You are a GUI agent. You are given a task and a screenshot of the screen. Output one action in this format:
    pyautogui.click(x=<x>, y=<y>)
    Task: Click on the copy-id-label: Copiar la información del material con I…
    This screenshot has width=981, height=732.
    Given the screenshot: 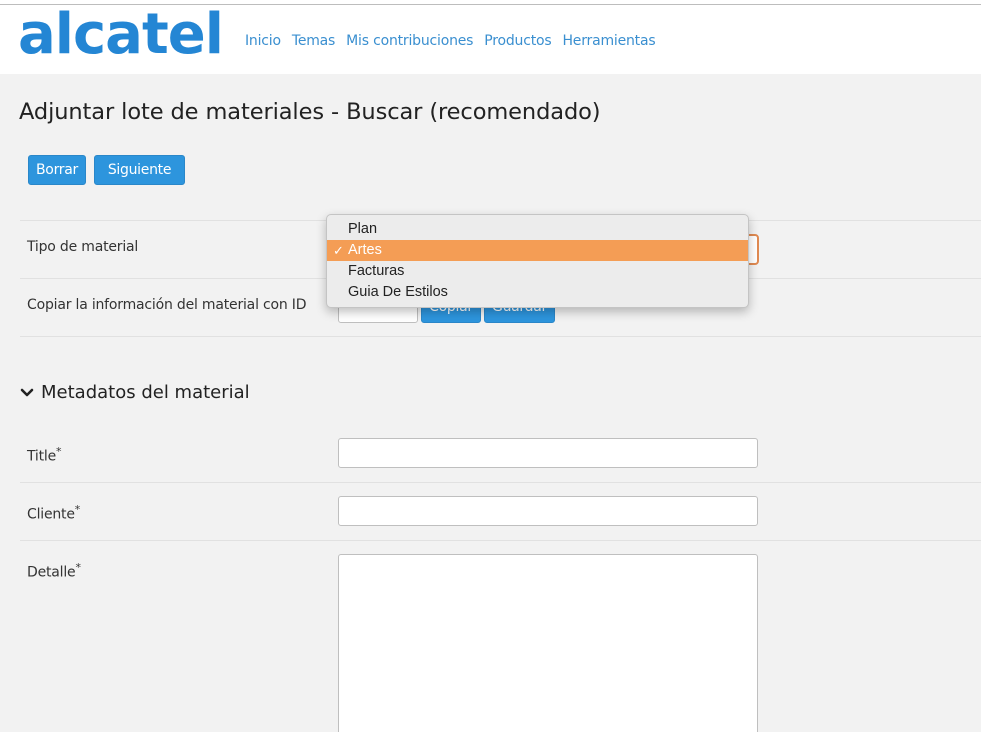 What is the action you would take?
    pyautogui.click(x=167, y=305)
    